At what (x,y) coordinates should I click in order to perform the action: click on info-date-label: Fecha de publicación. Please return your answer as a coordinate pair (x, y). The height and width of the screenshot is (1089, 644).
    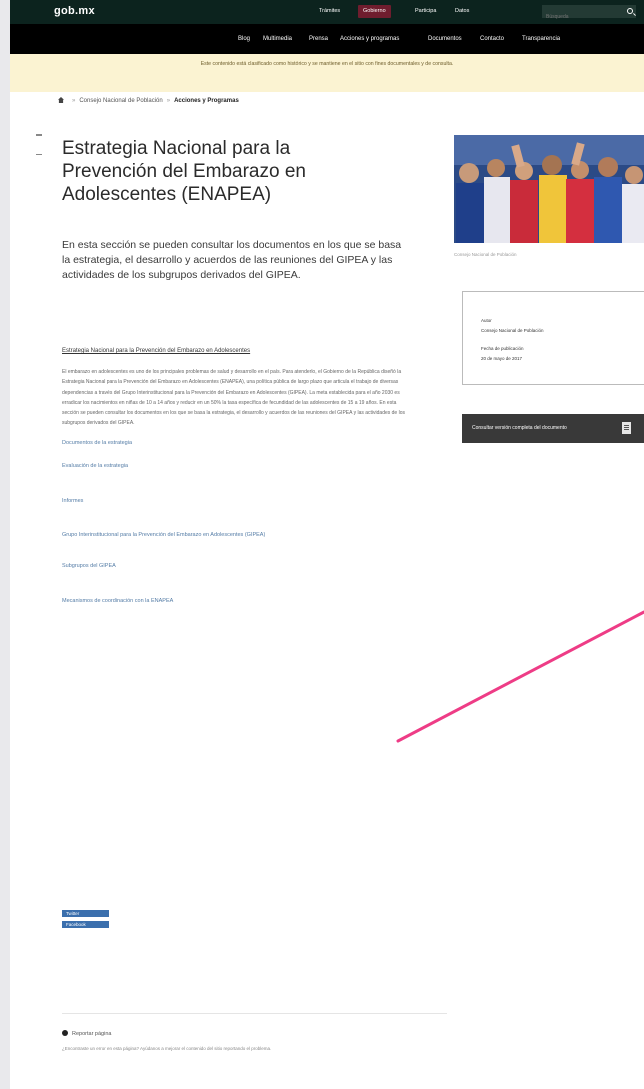
    Looking at the image, I should click on (502, 348).